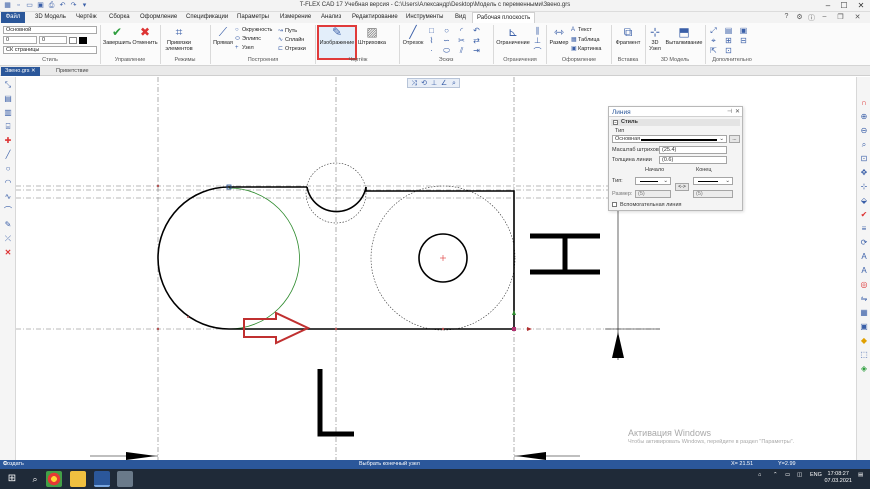 The width and height of the screenshot is (870, 489). What do you see at coordinates (158, 17) in the screenshot?
I see `menu-format: Оформление` at bounding box center [158, 17].